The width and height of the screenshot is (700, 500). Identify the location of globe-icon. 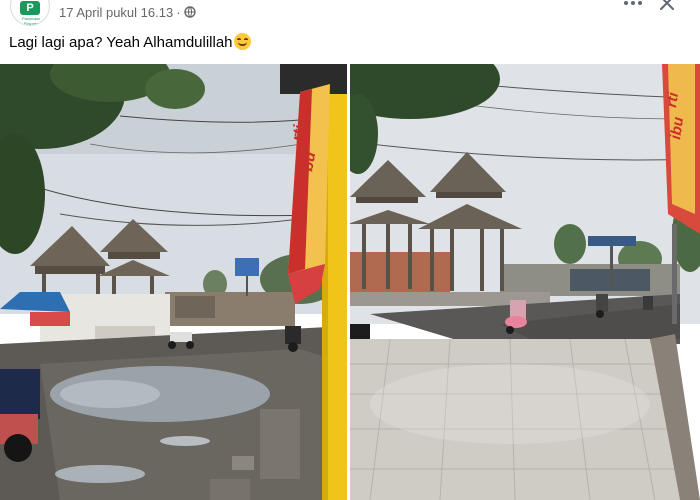
(189, 12).